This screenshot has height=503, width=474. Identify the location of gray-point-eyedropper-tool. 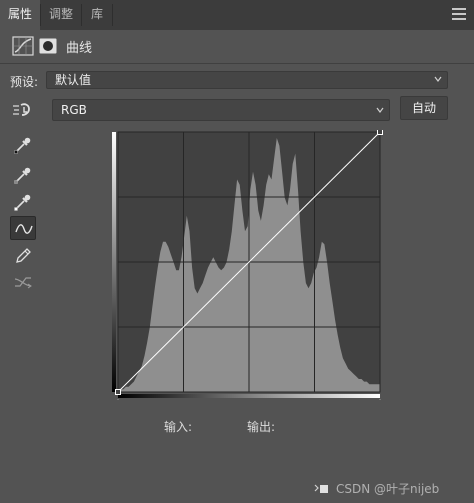
(23, 175).